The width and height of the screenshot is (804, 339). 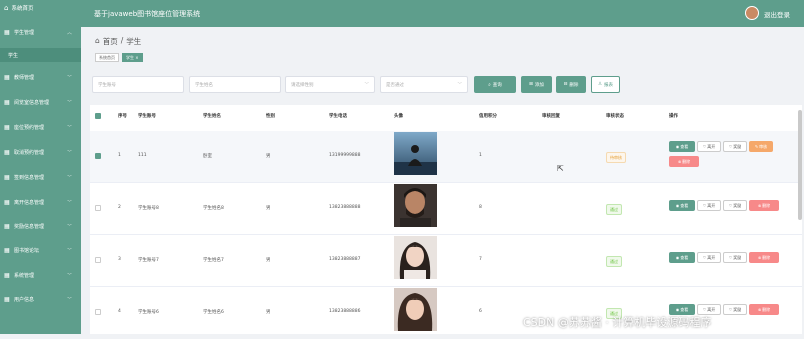 I want to click on sidebar-item-label: 座位预约管理, so click(x=29, y=127).